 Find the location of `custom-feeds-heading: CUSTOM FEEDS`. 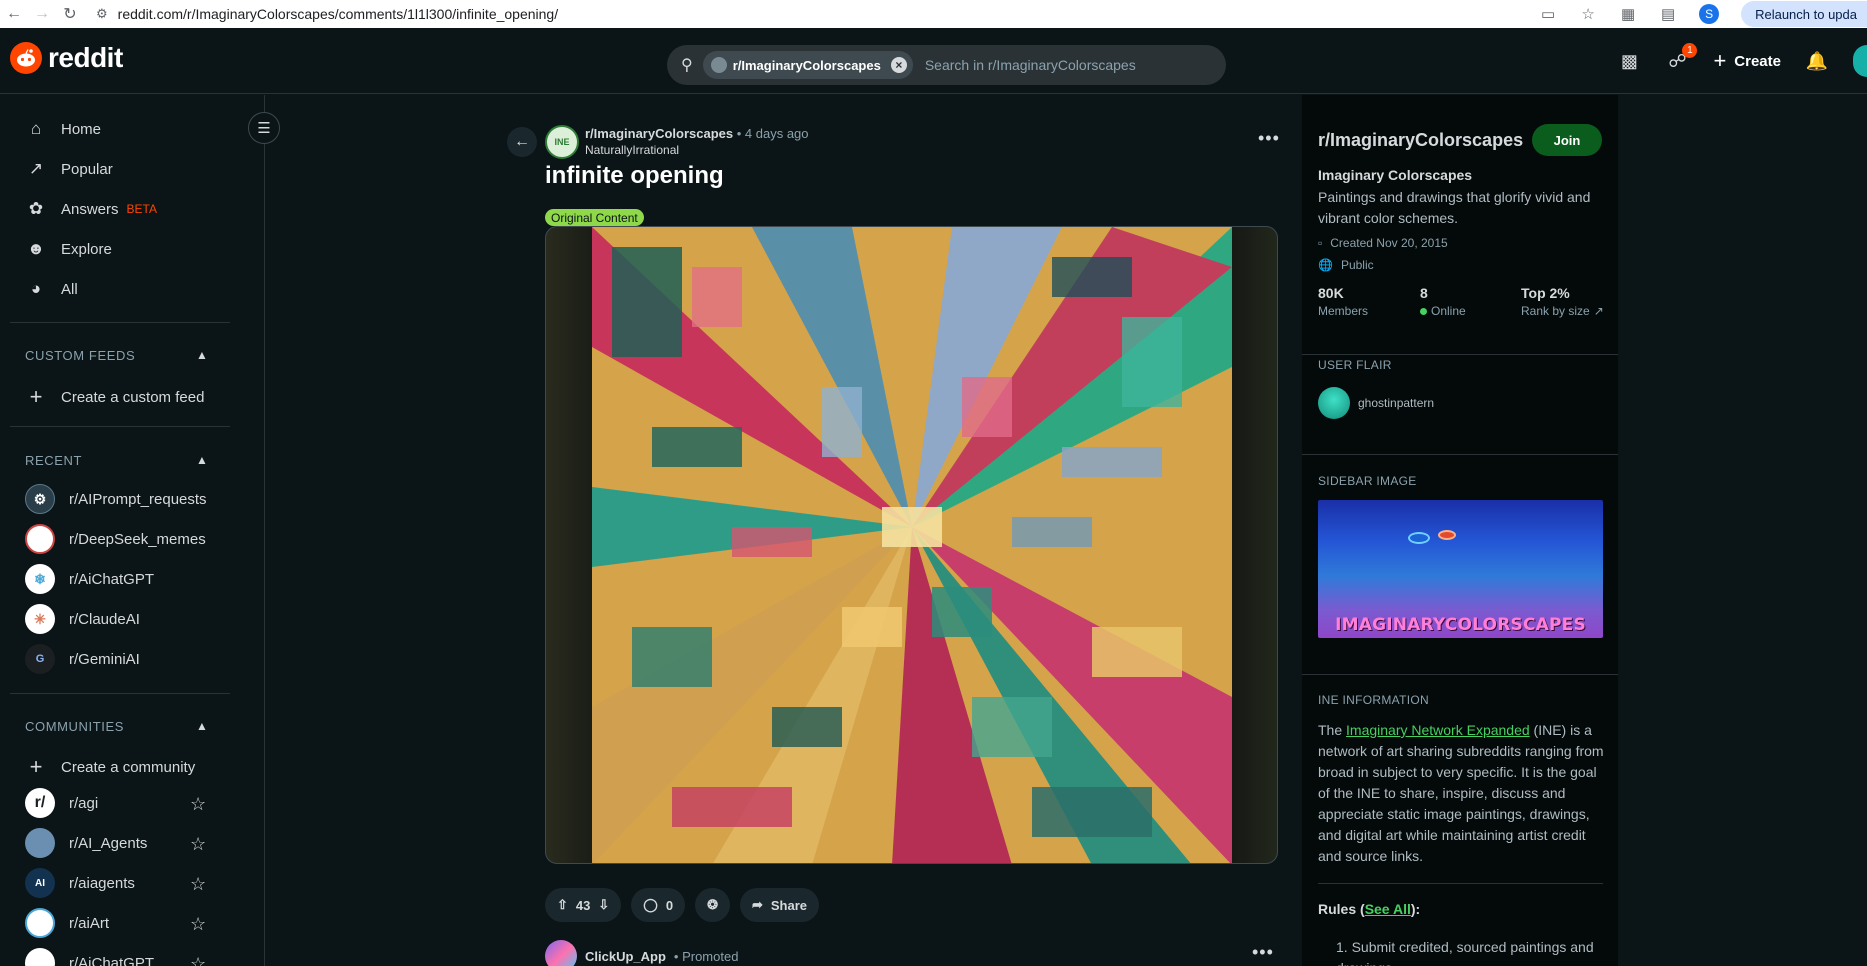

custom-feeds-heading: CUSTOM FEEDS is located at coordinates (80, 355).